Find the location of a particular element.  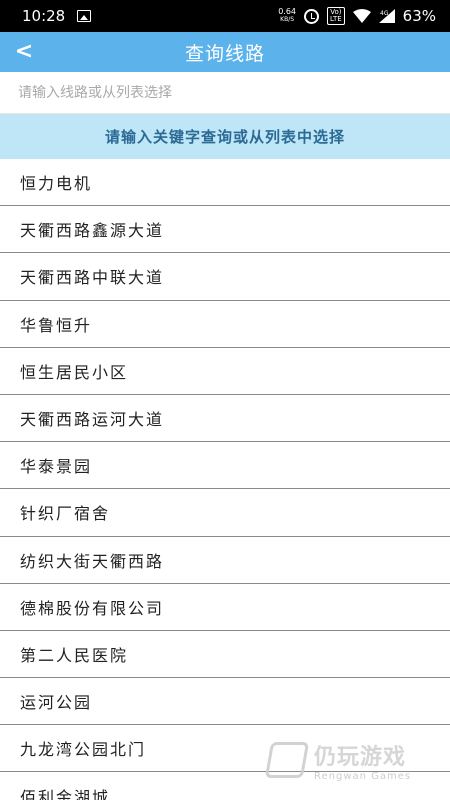

app-bar: < 查询线路 is located at coordinates (225, 52).